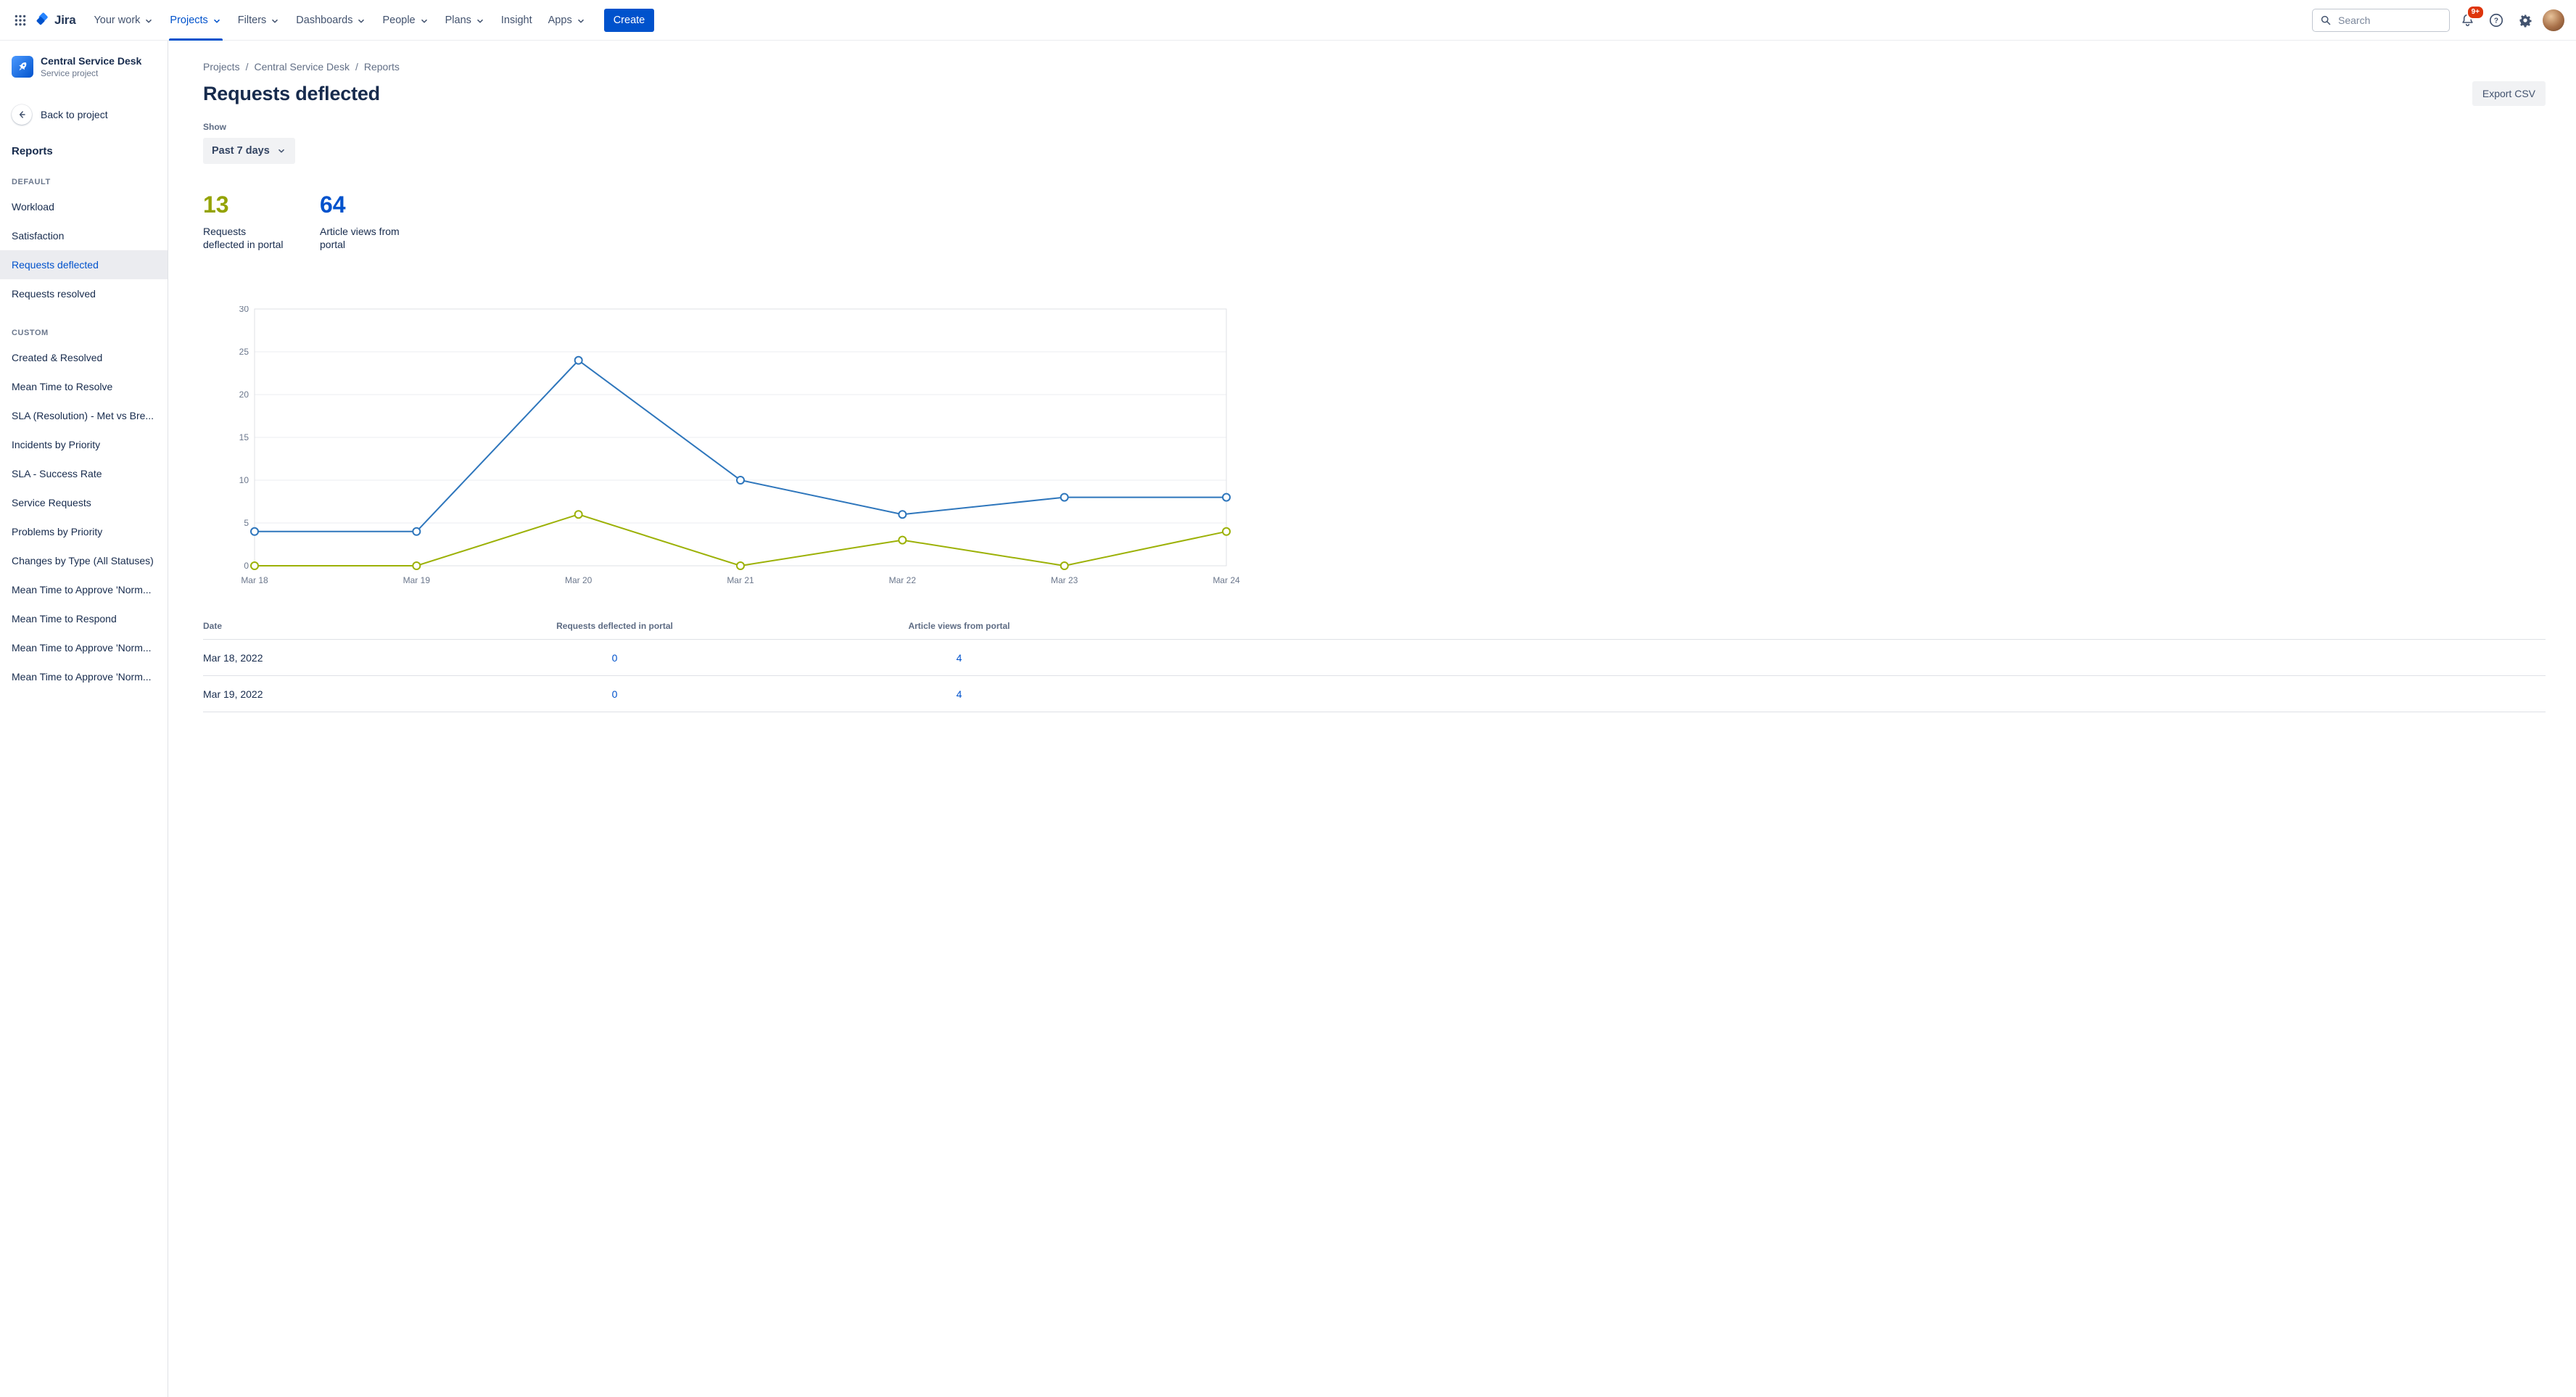 The height and width of the screenshot is (1397, 2576). What do you see at coordinates (84, 618) in the screenshot?
I see `sidebar-item: Mean Time to Respond` at bounding box center [84, 618].